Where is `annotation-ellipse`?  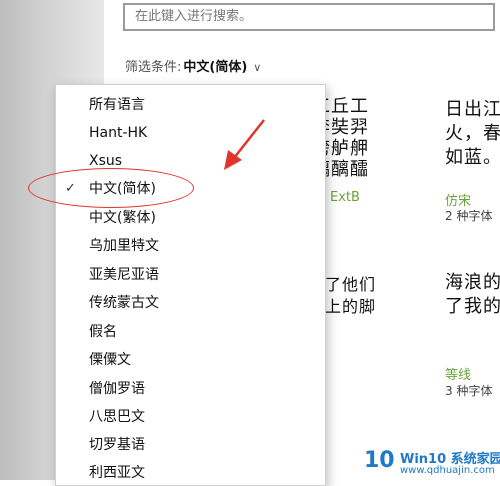
annotation-ellipse is located at coordinates (111, 188).